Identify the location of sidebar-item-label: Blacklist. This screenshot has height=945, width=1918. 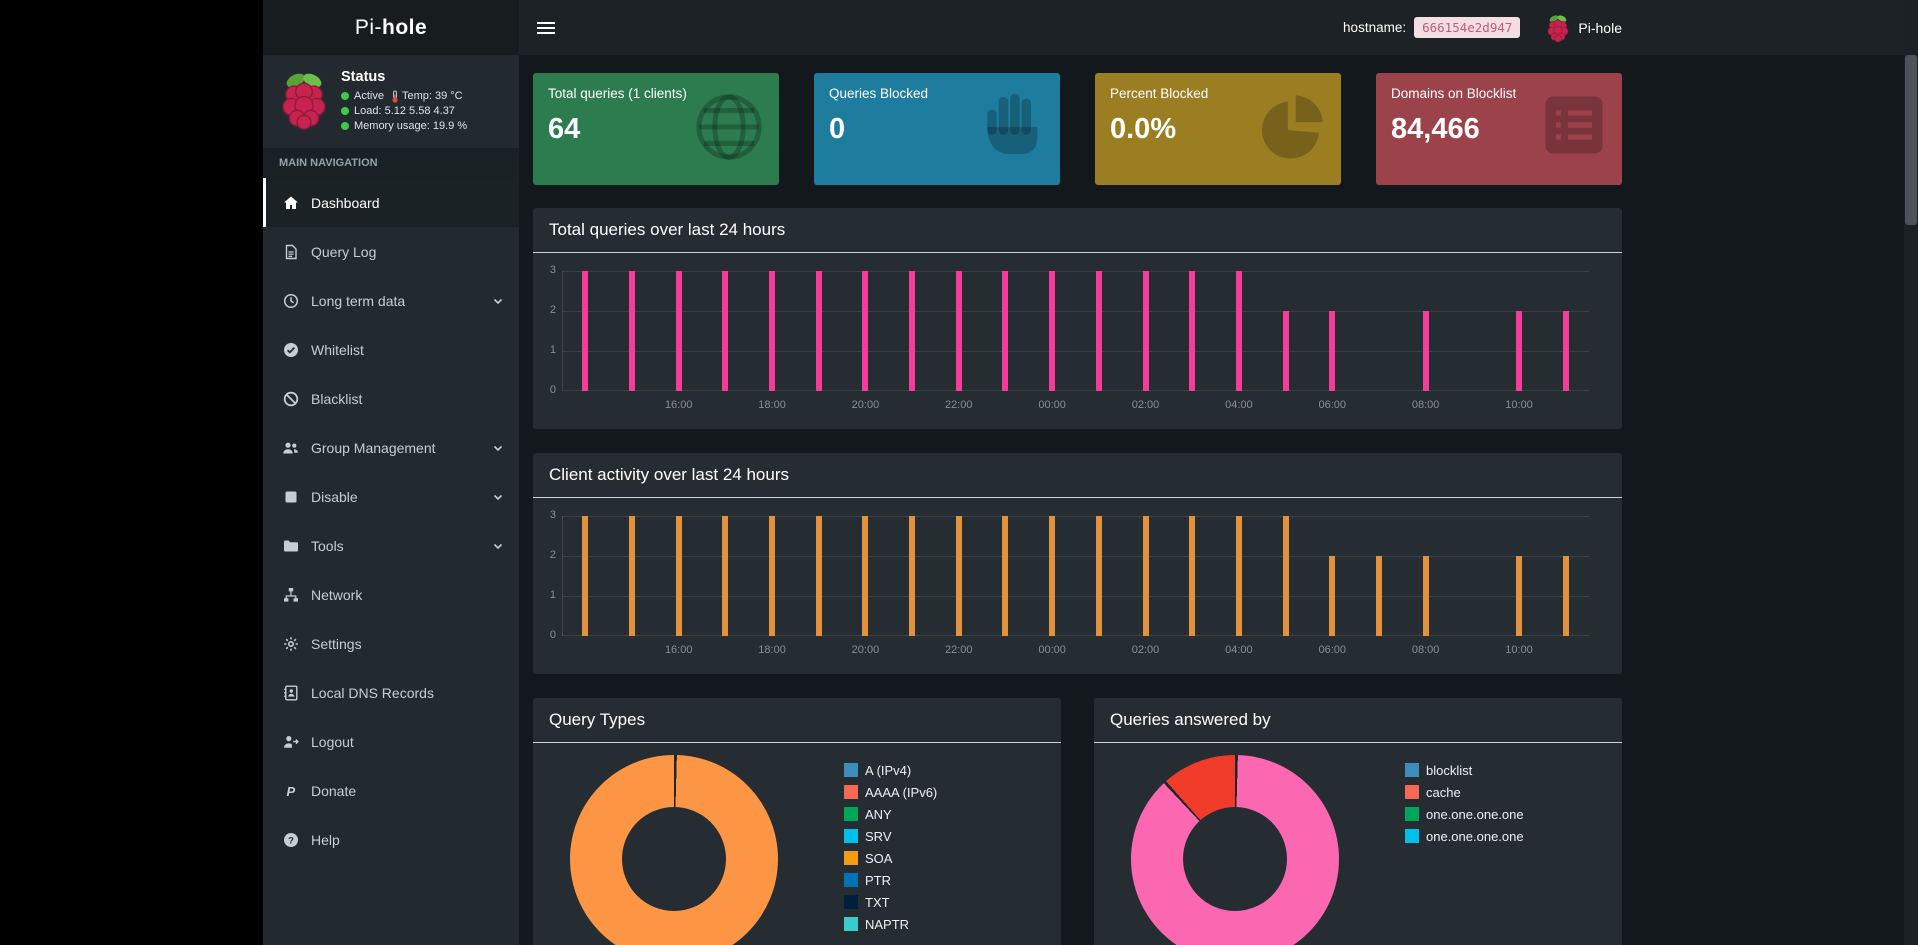
(337, 398).